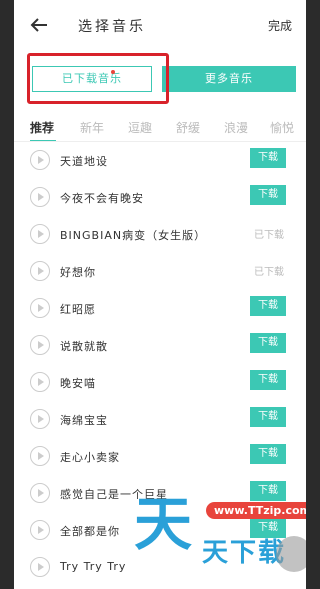 The height and width of the screenshot is (589, 320). What do you see at coordinates (160, 271) in the screenshot?
I see `song-row: 好想你 已下载` at bounding box center [160, 271].